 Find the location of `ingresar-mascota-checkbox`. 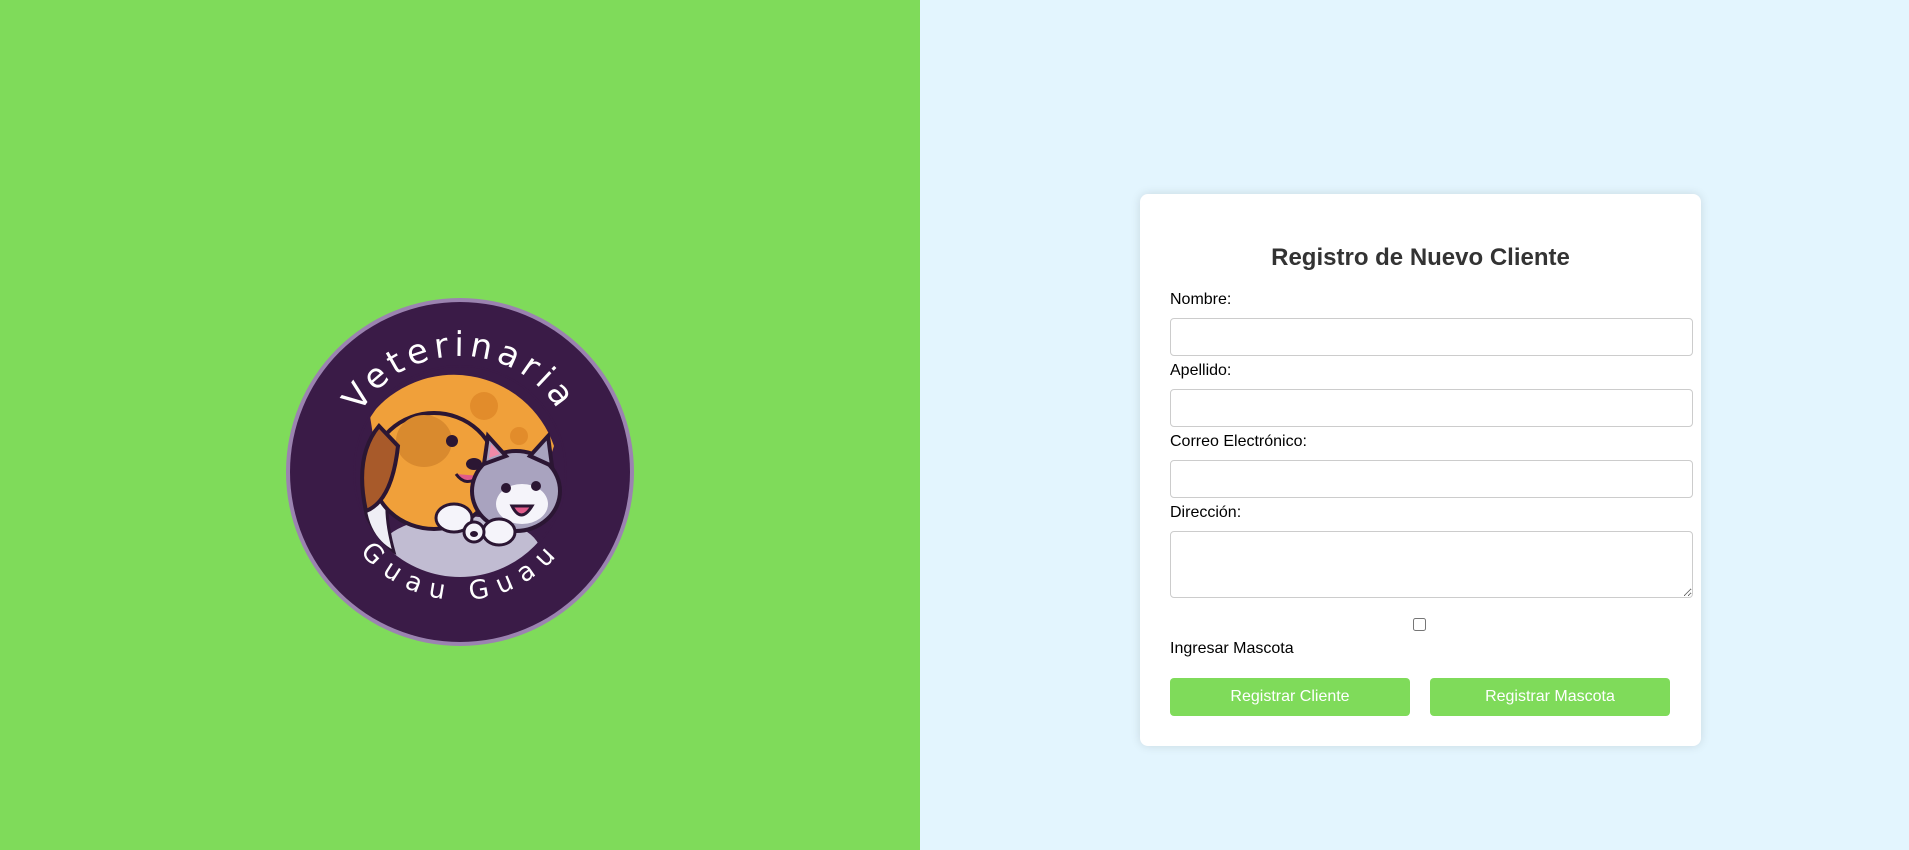

ingresar-mascota-checkbox is located at coordinates (1419, 624).